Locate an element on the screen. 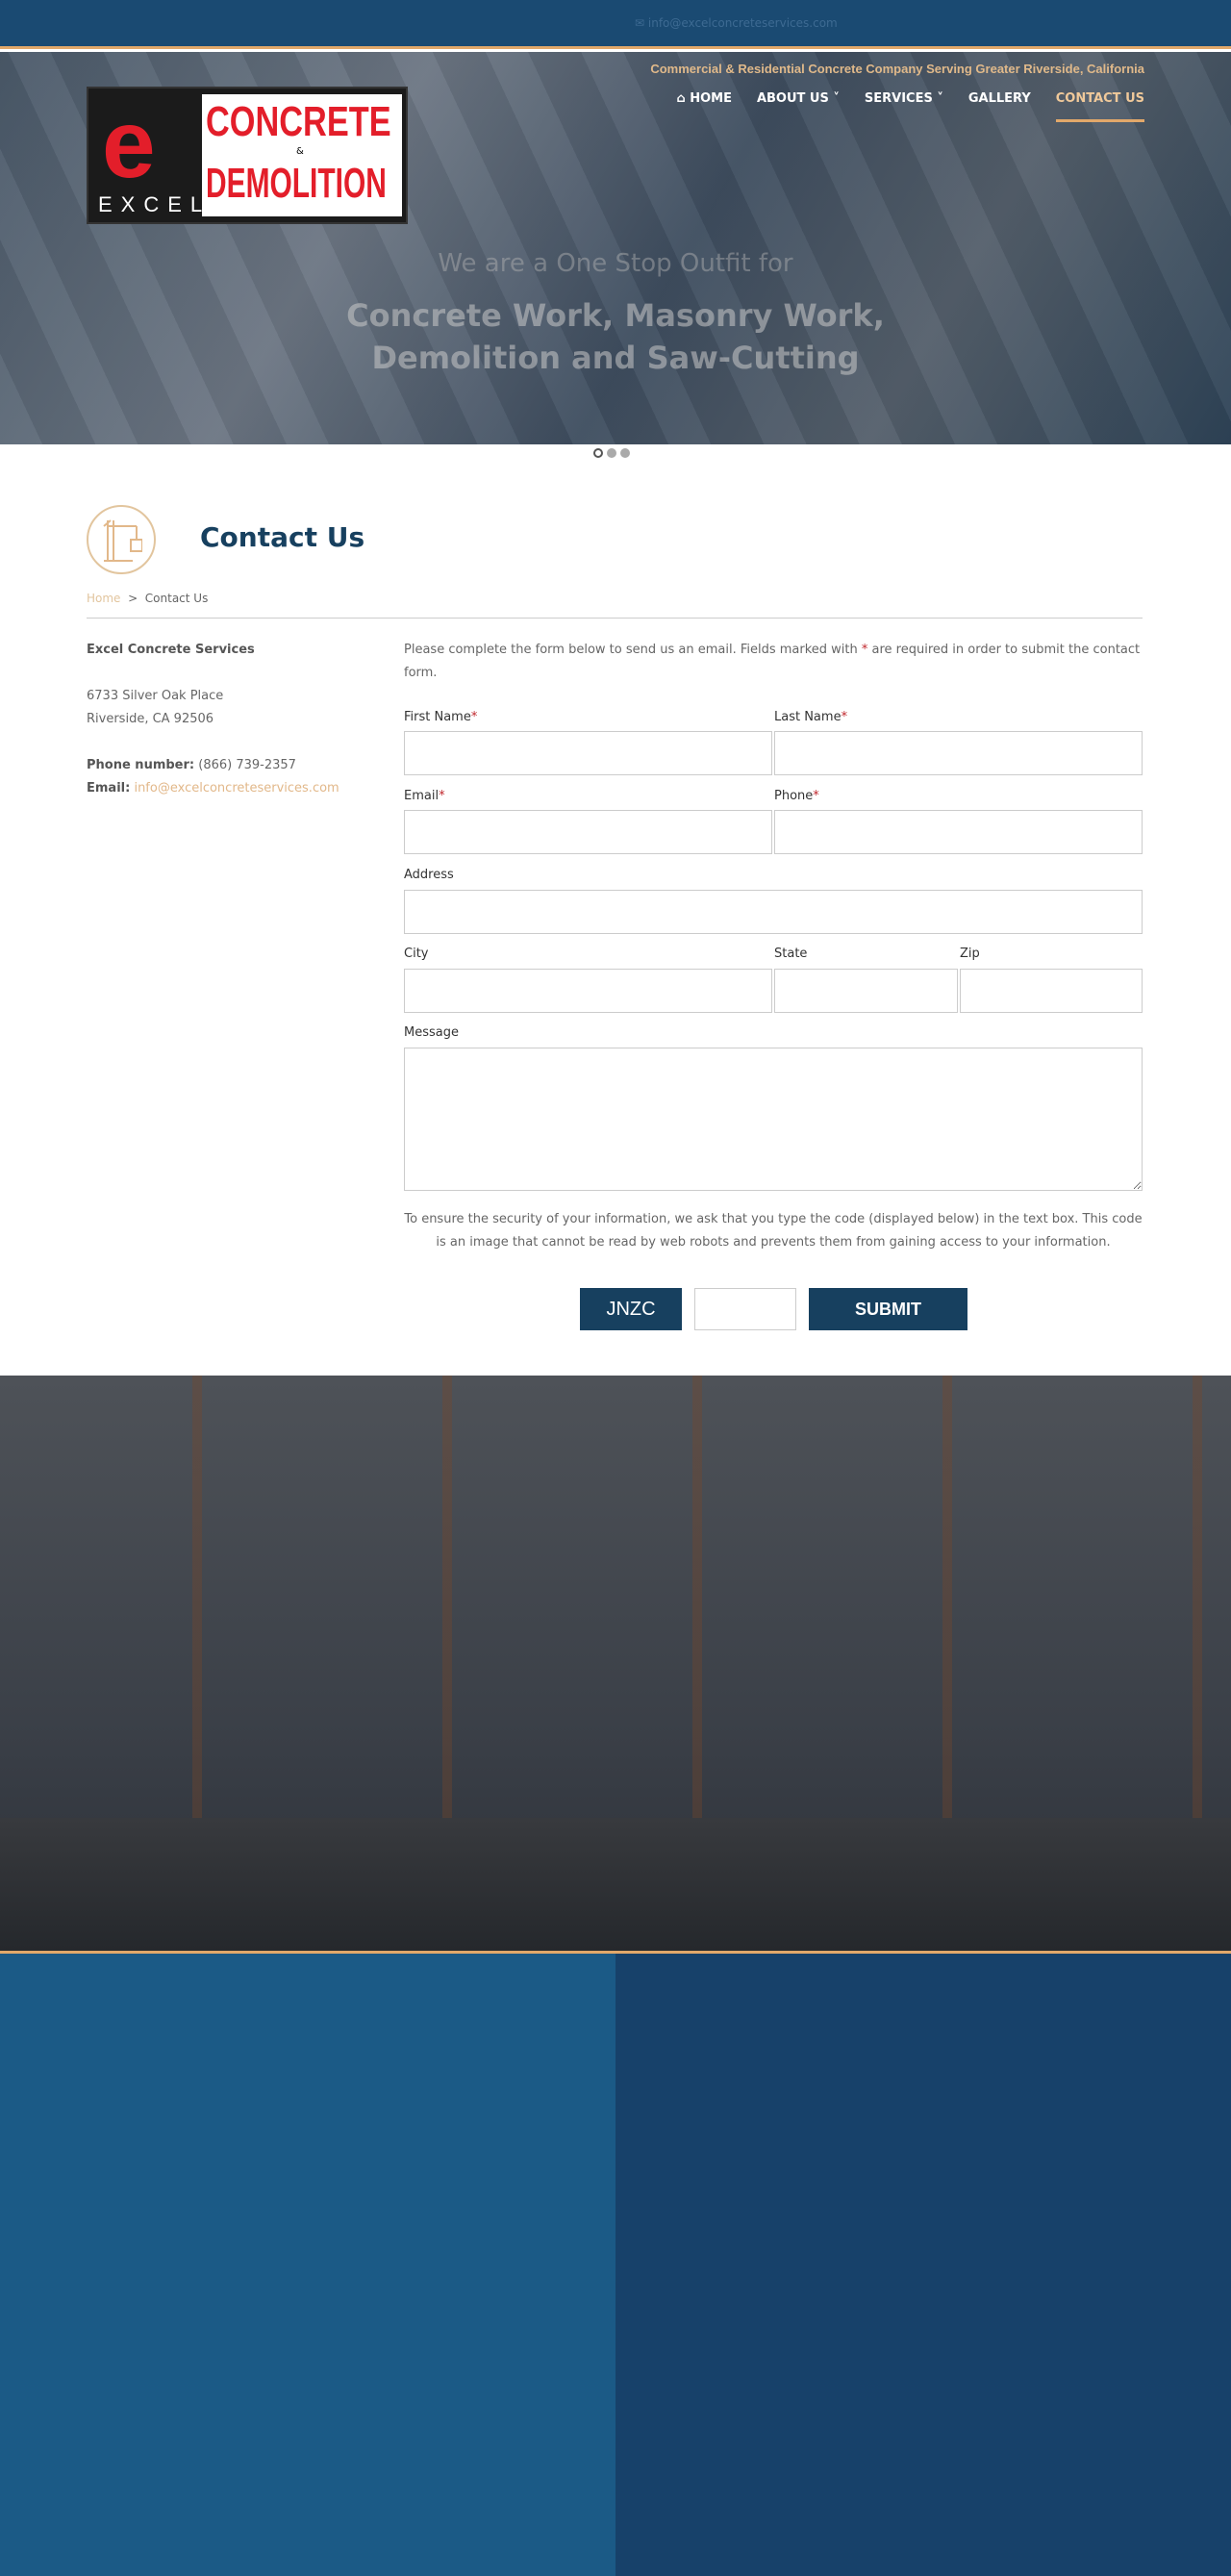 Image resolution: width=1231 pixels, height=2576 pixels. phone-input is located at coordinates (958, 832).